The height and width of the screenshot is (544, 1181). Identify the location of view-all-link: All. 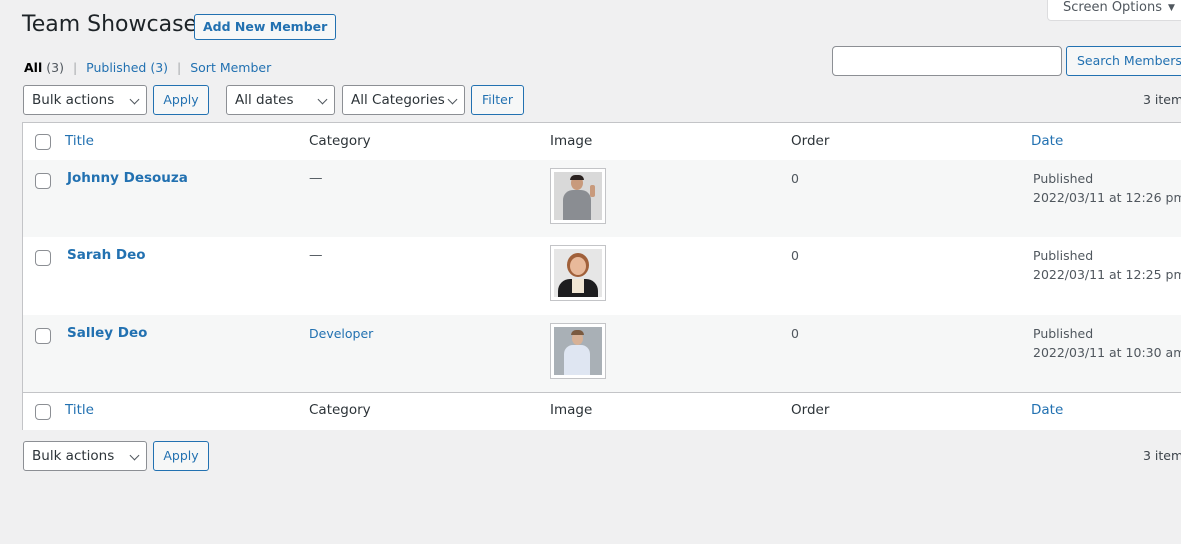
(33, 67).